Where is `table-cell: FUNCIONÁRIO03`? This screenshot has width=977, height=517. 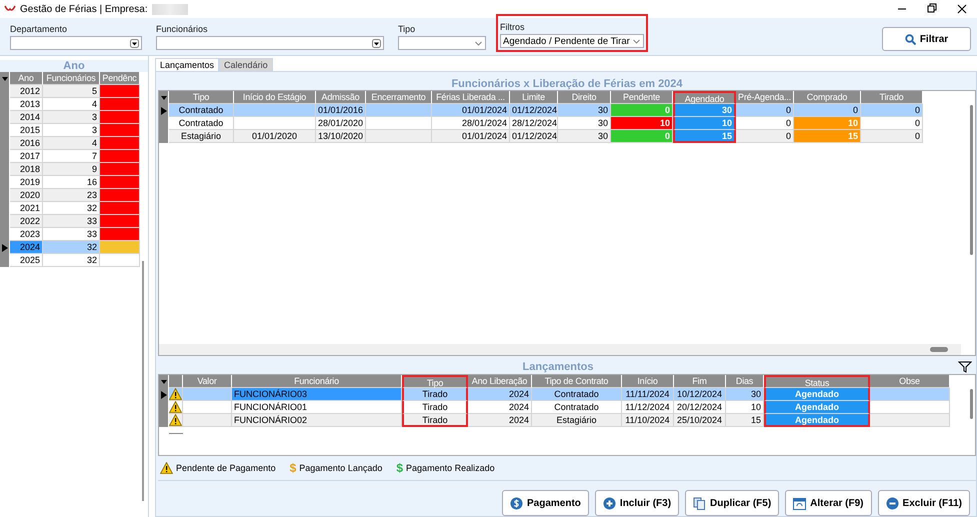 table-cell: FUNCIONÁRIO03 is located at coordinates (317, 394).